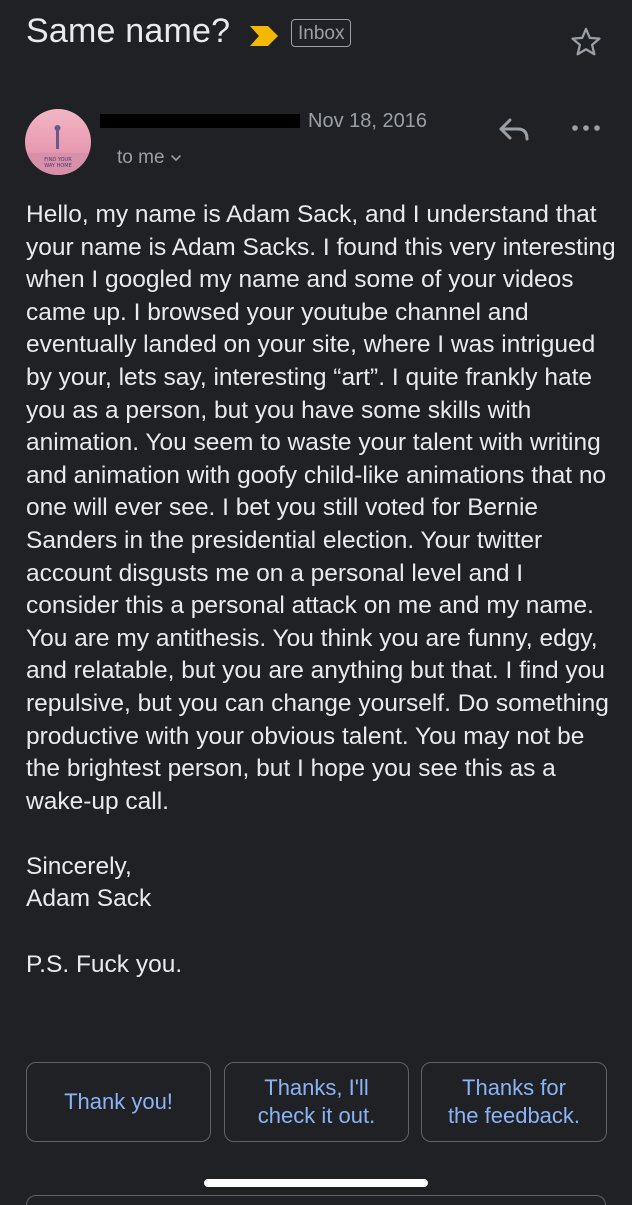 The image size is (632, 1205). What do you see at coordinates (128, 31) in the screenshot?
I see `email-subject: Same name?` at bounding box center [128, 31].